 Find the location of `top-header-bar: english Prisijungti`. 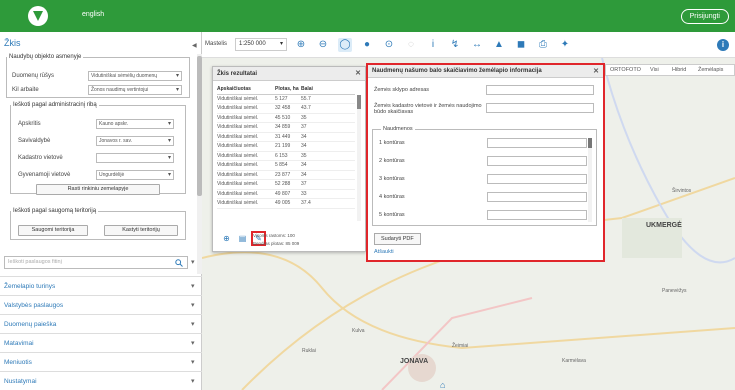

top-header-bar: english Prisijungti is located at coordinates (367, 16).